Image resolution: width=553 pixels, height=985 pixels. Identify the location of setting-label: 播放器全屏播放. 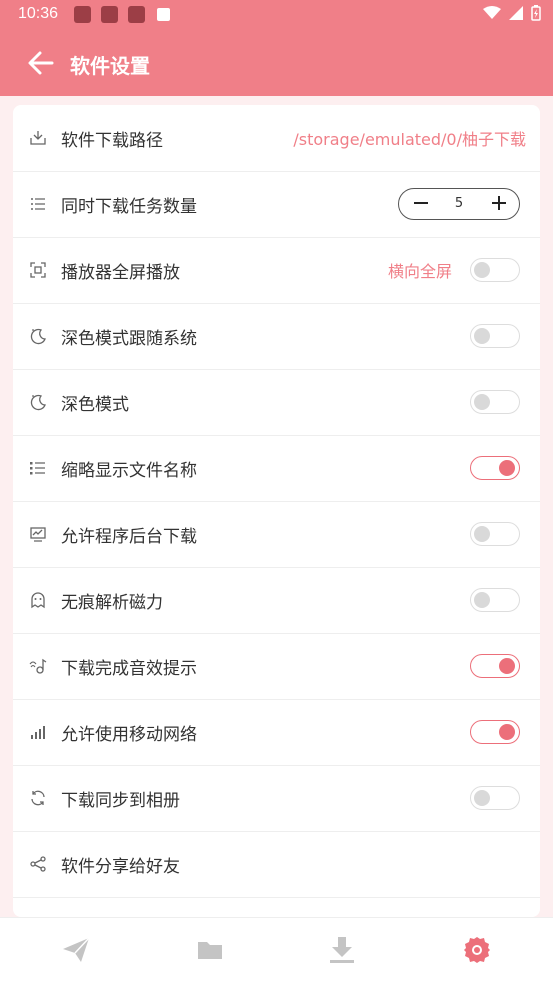
(120, 272).